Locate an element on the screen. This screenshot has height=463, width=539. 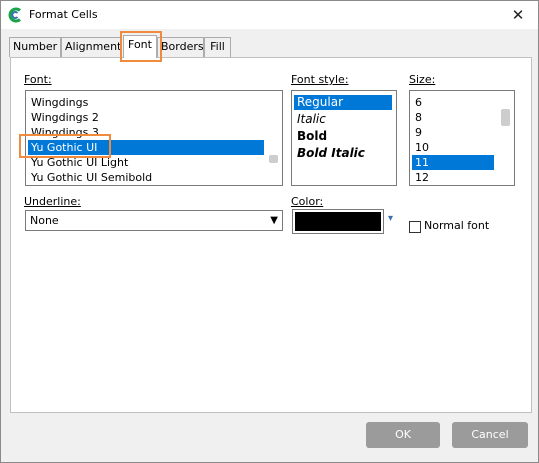
normal-font-label: Normal font is located at coordinates (456, 225).